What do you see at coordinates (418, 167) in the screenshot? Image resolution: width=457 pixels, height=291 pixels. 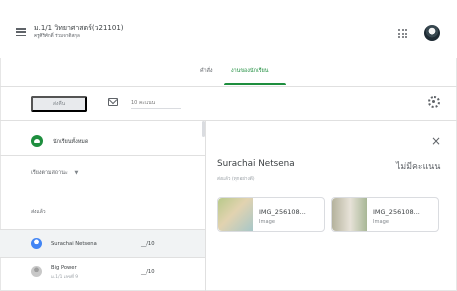 I see `grade-status: ไม่มีคะแนน` at bounding box center [418, 167].